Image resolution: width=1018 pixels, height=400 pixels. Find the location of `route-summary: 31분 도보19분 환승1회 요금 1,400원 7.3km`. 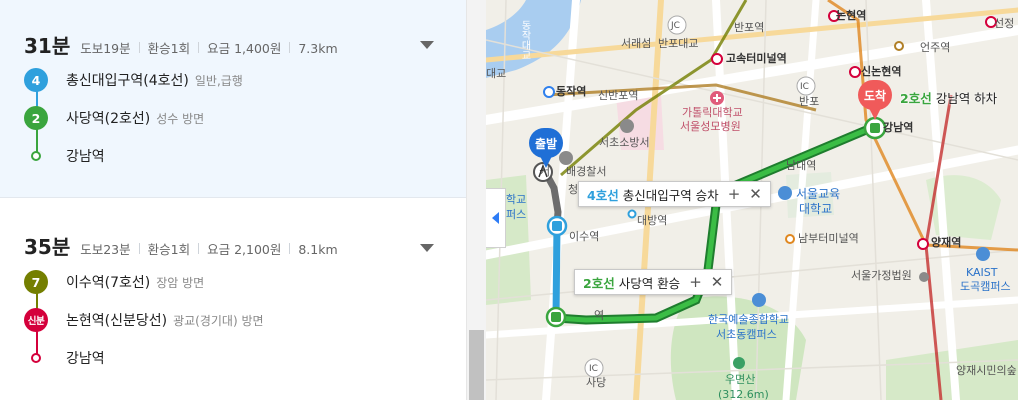

route-summary: 31분 도보19분 환승1회 요금 1,400원 7.3km is located at coordinates (181, 44).